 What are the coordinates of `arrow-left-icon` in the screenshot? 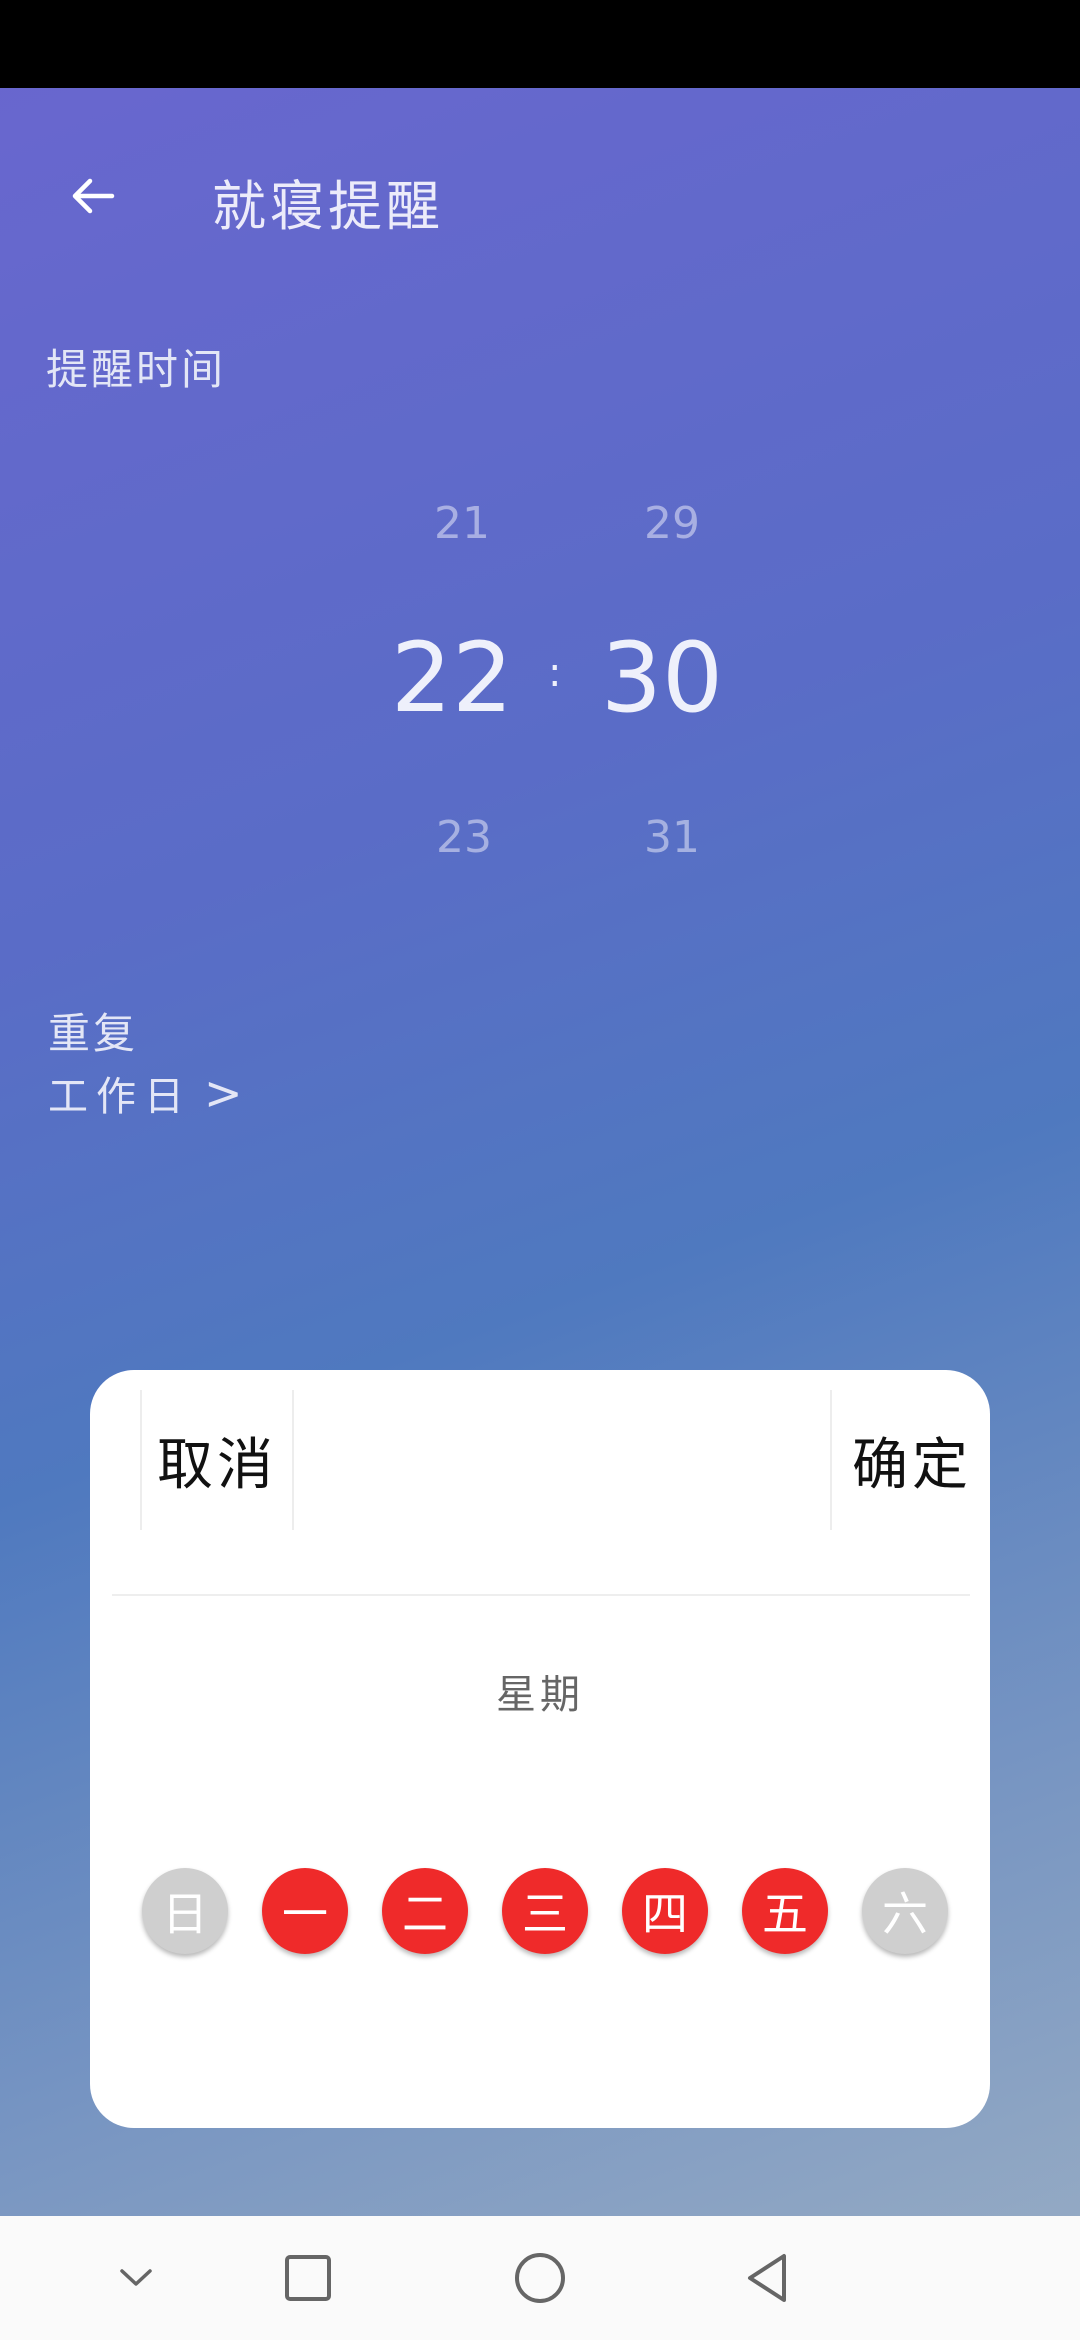 It's located at (93, 196).